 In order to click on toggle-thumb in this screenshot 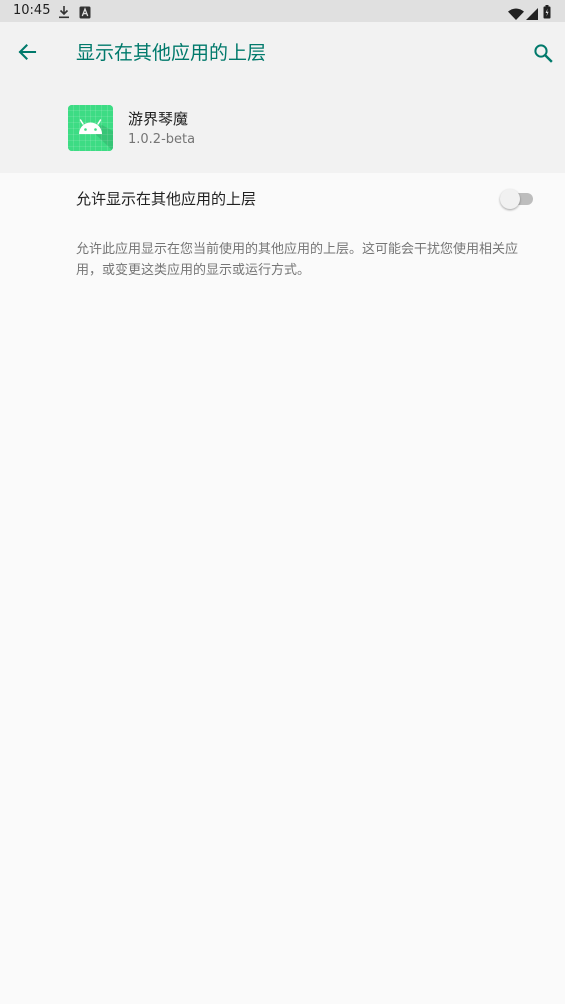, I will do `click(510, 199)`.